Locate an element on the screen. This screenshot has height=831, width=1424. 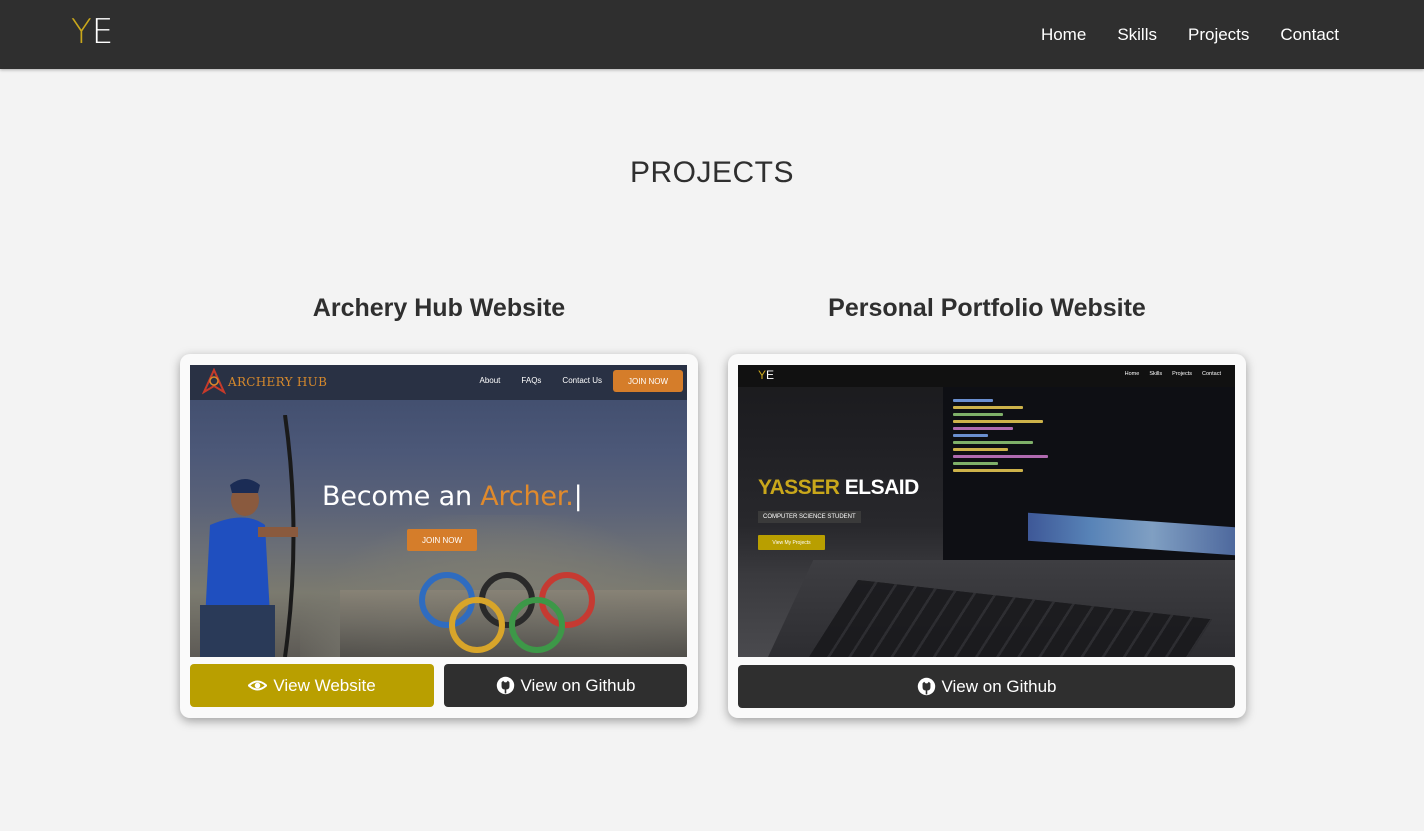
eye-icon is located at coordinates (258, 685).